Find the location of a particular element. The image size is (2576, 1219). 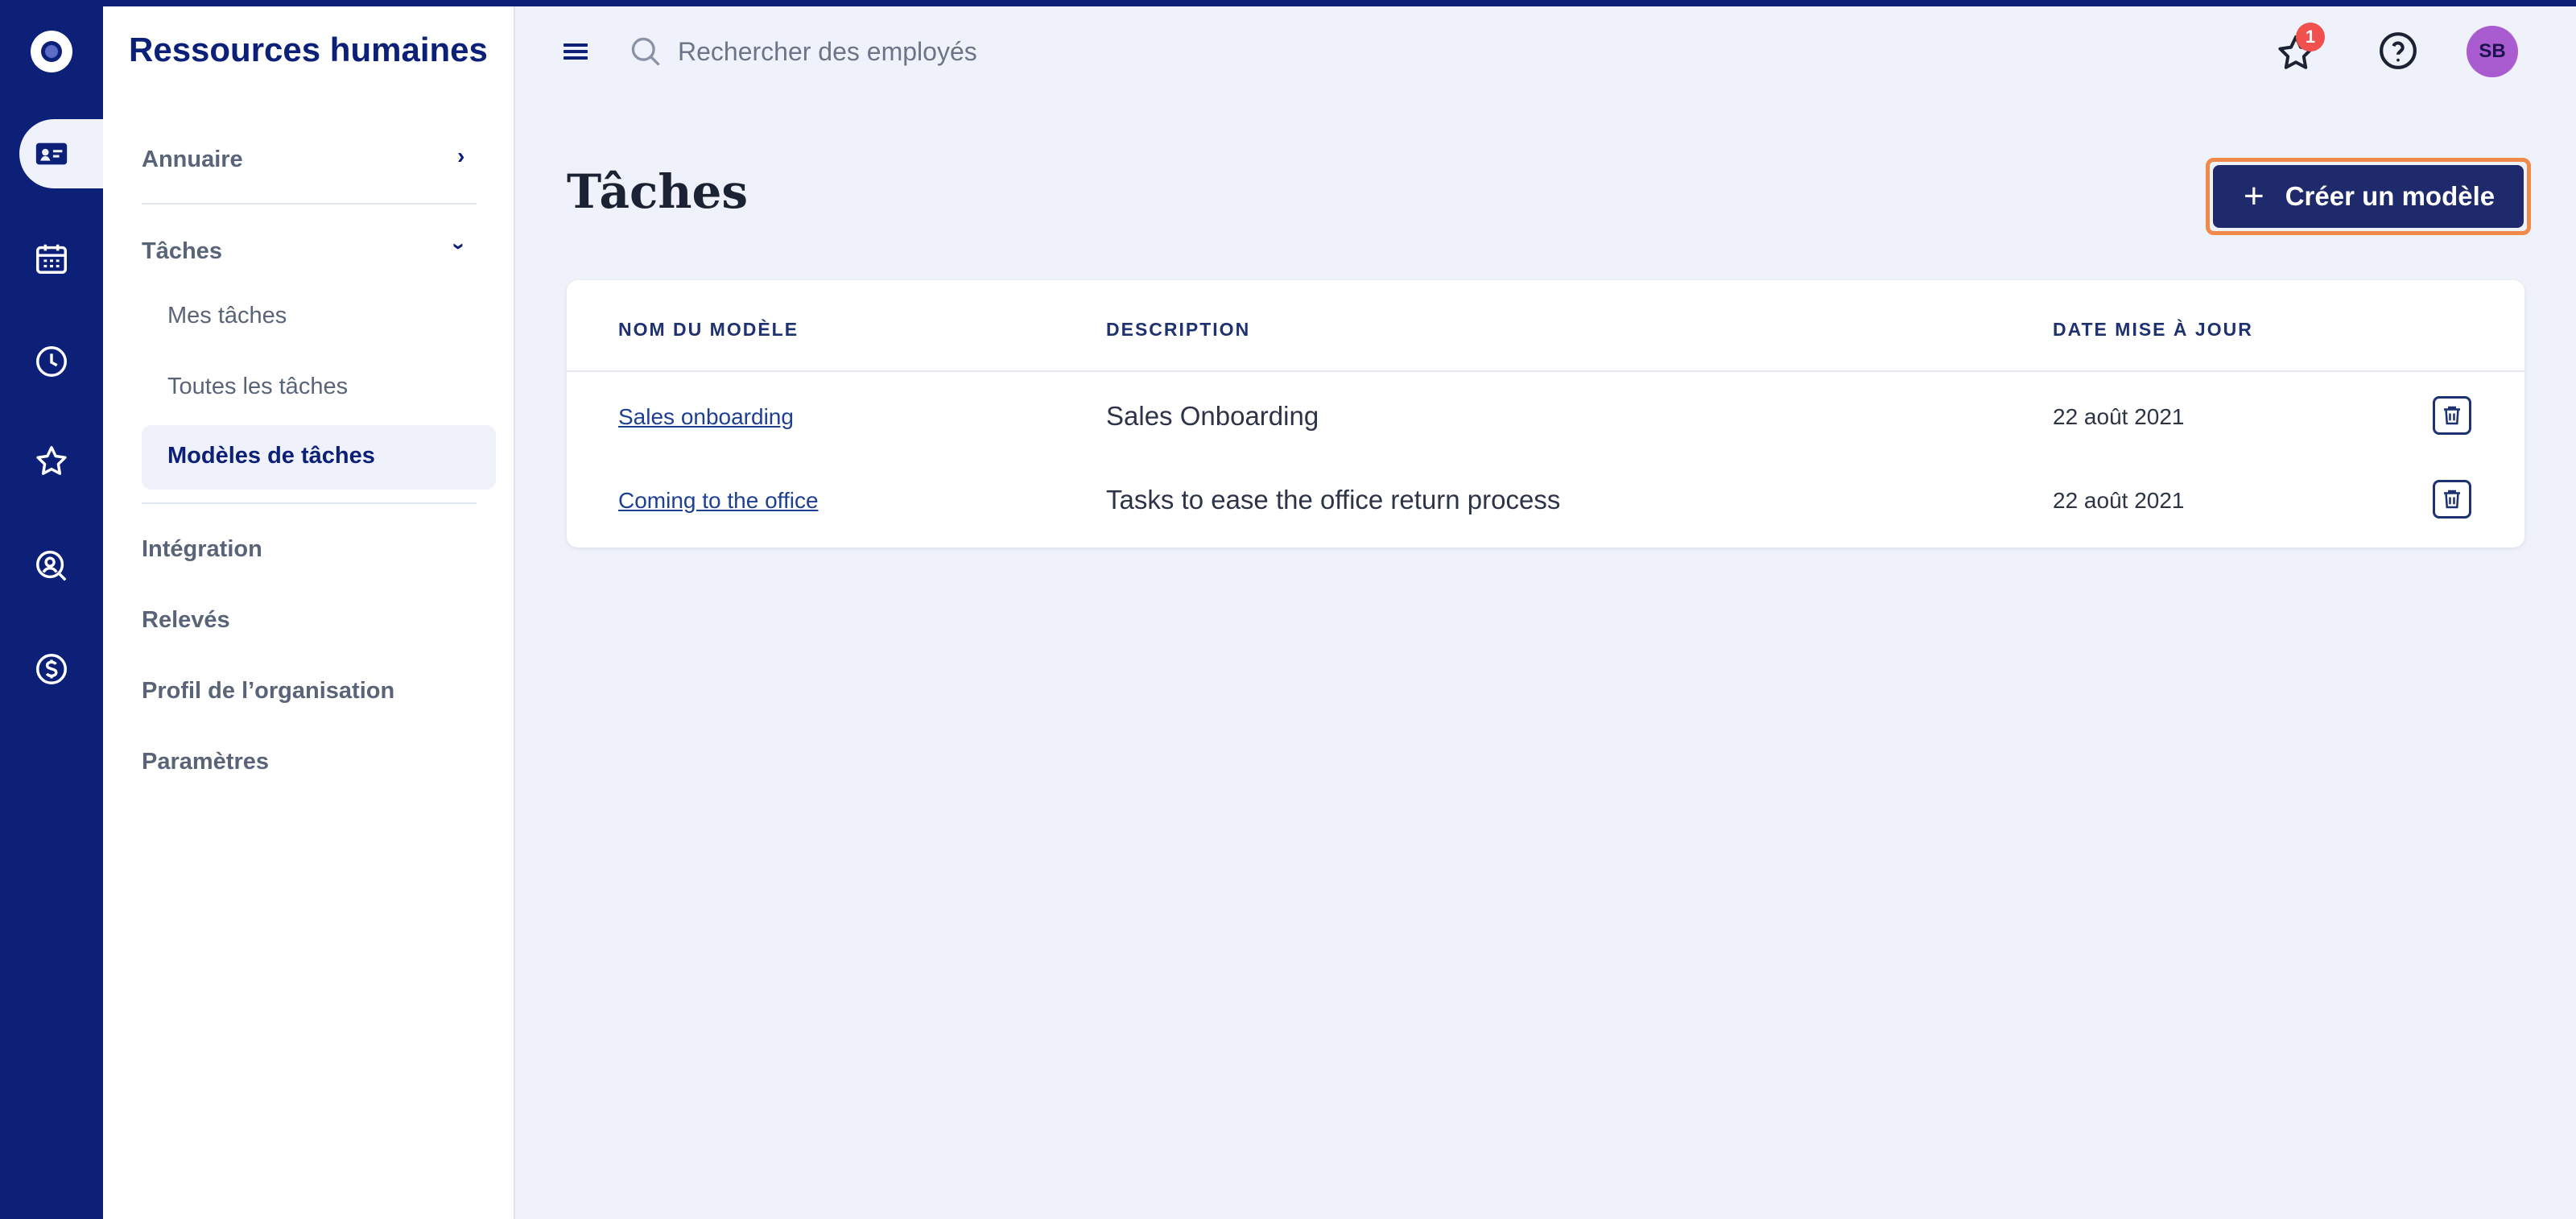

create-button-highlight: + Créer un modèle is located at coordinates (2368, 196).